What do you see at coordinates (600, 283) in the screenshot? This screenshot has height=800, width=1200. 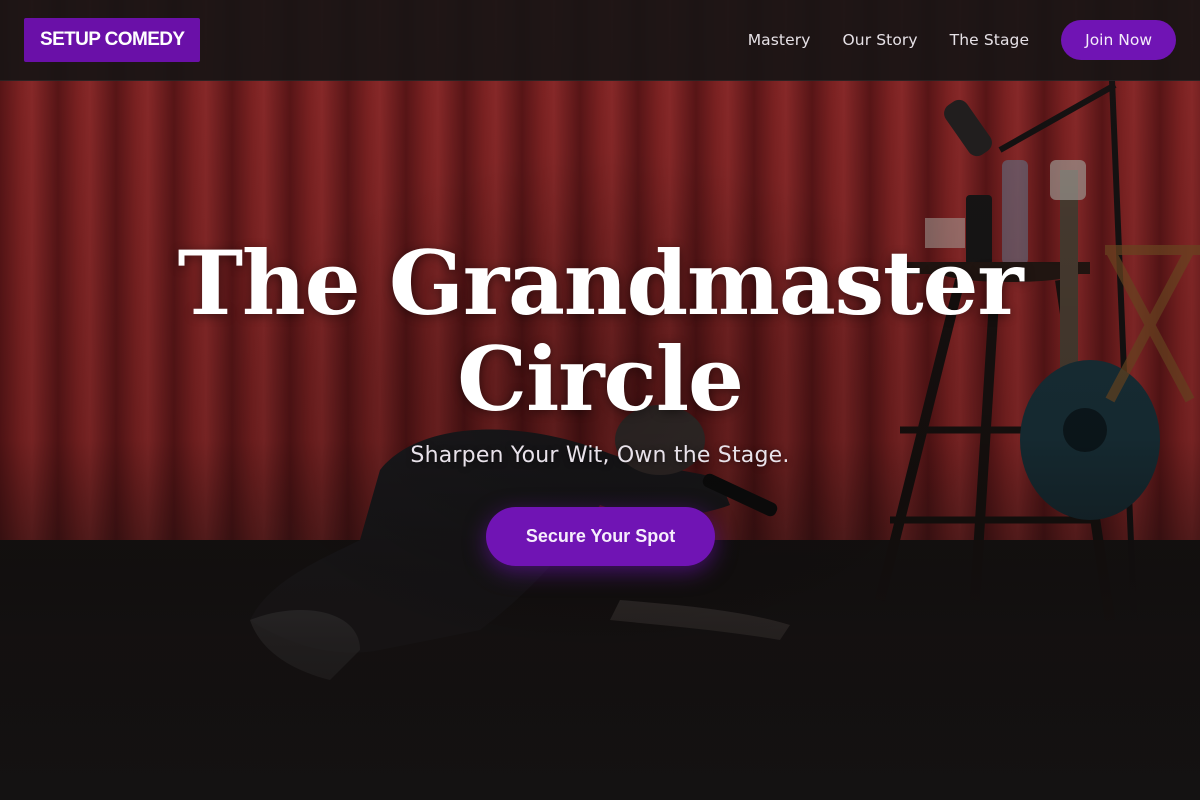 I see `hero-title-line-1: The Grandmaster` at bounding box center [600, 283].